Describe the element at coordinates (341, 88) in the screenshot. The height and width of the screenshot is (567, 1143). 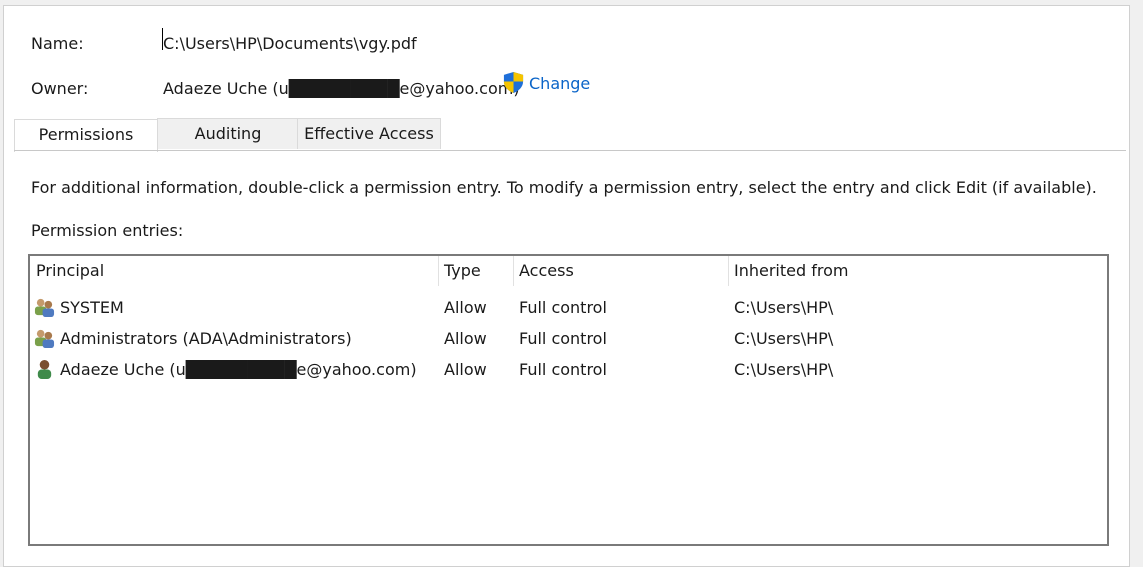
I see `owner-value: Adaeze Uche (u█████████e@yahoo.com)` at that location.